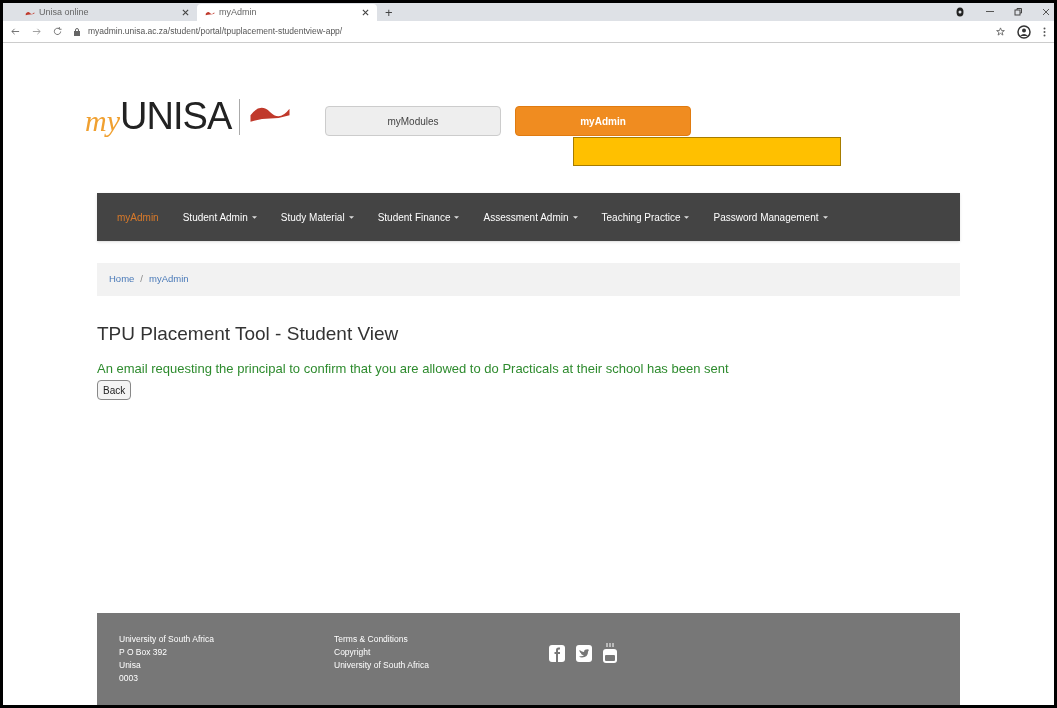  What do you see at coordinates (990, 12) in the screenshot?
I see `minimize-icon` at bounding box center [990, 12].